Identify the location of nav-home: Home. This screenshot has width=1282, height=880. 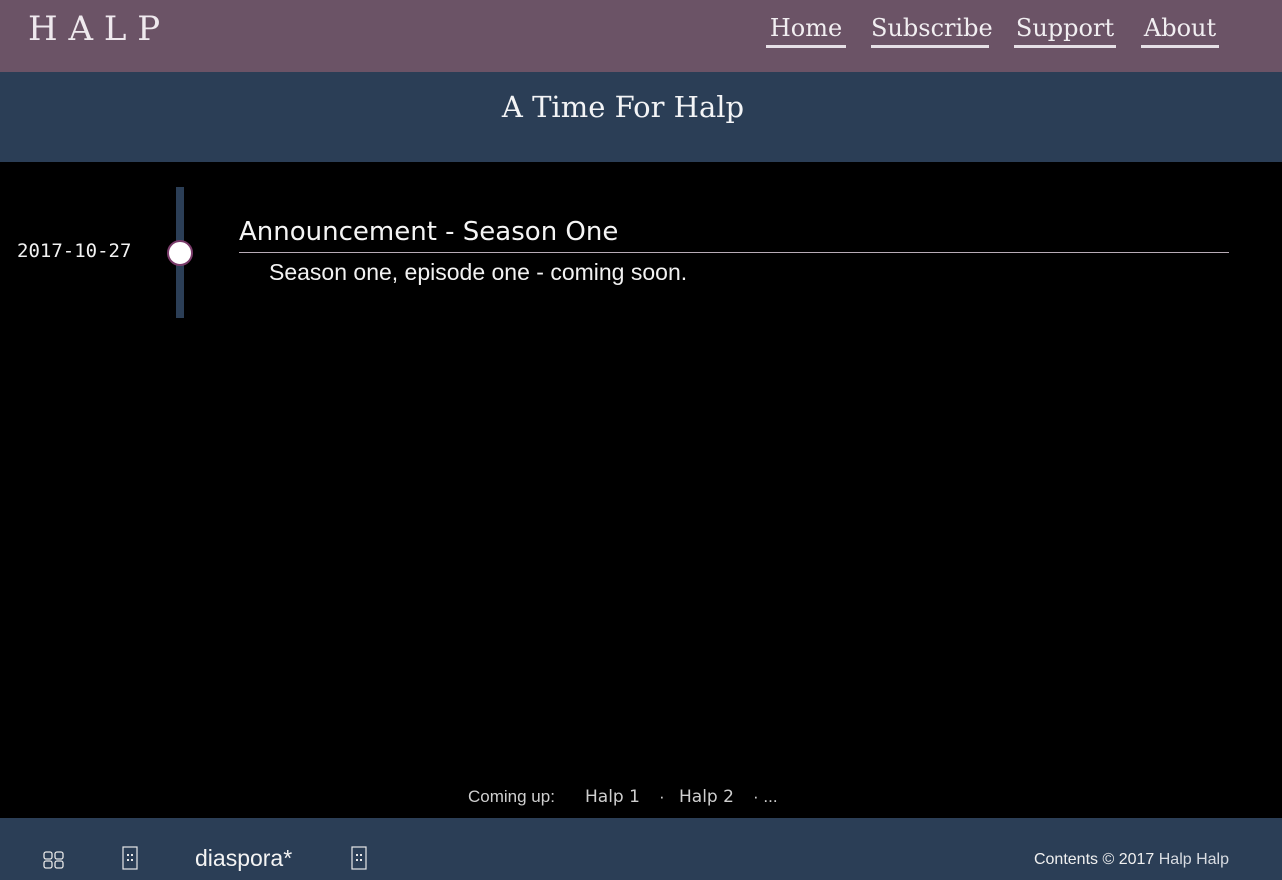
(806, 29).